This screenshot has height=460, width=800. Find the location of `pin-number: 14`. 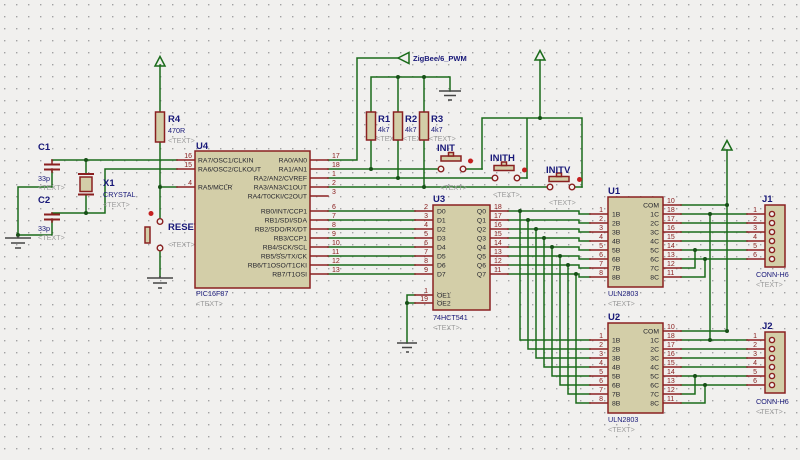

pin-number: 14 is located at coordinates (671, 372).